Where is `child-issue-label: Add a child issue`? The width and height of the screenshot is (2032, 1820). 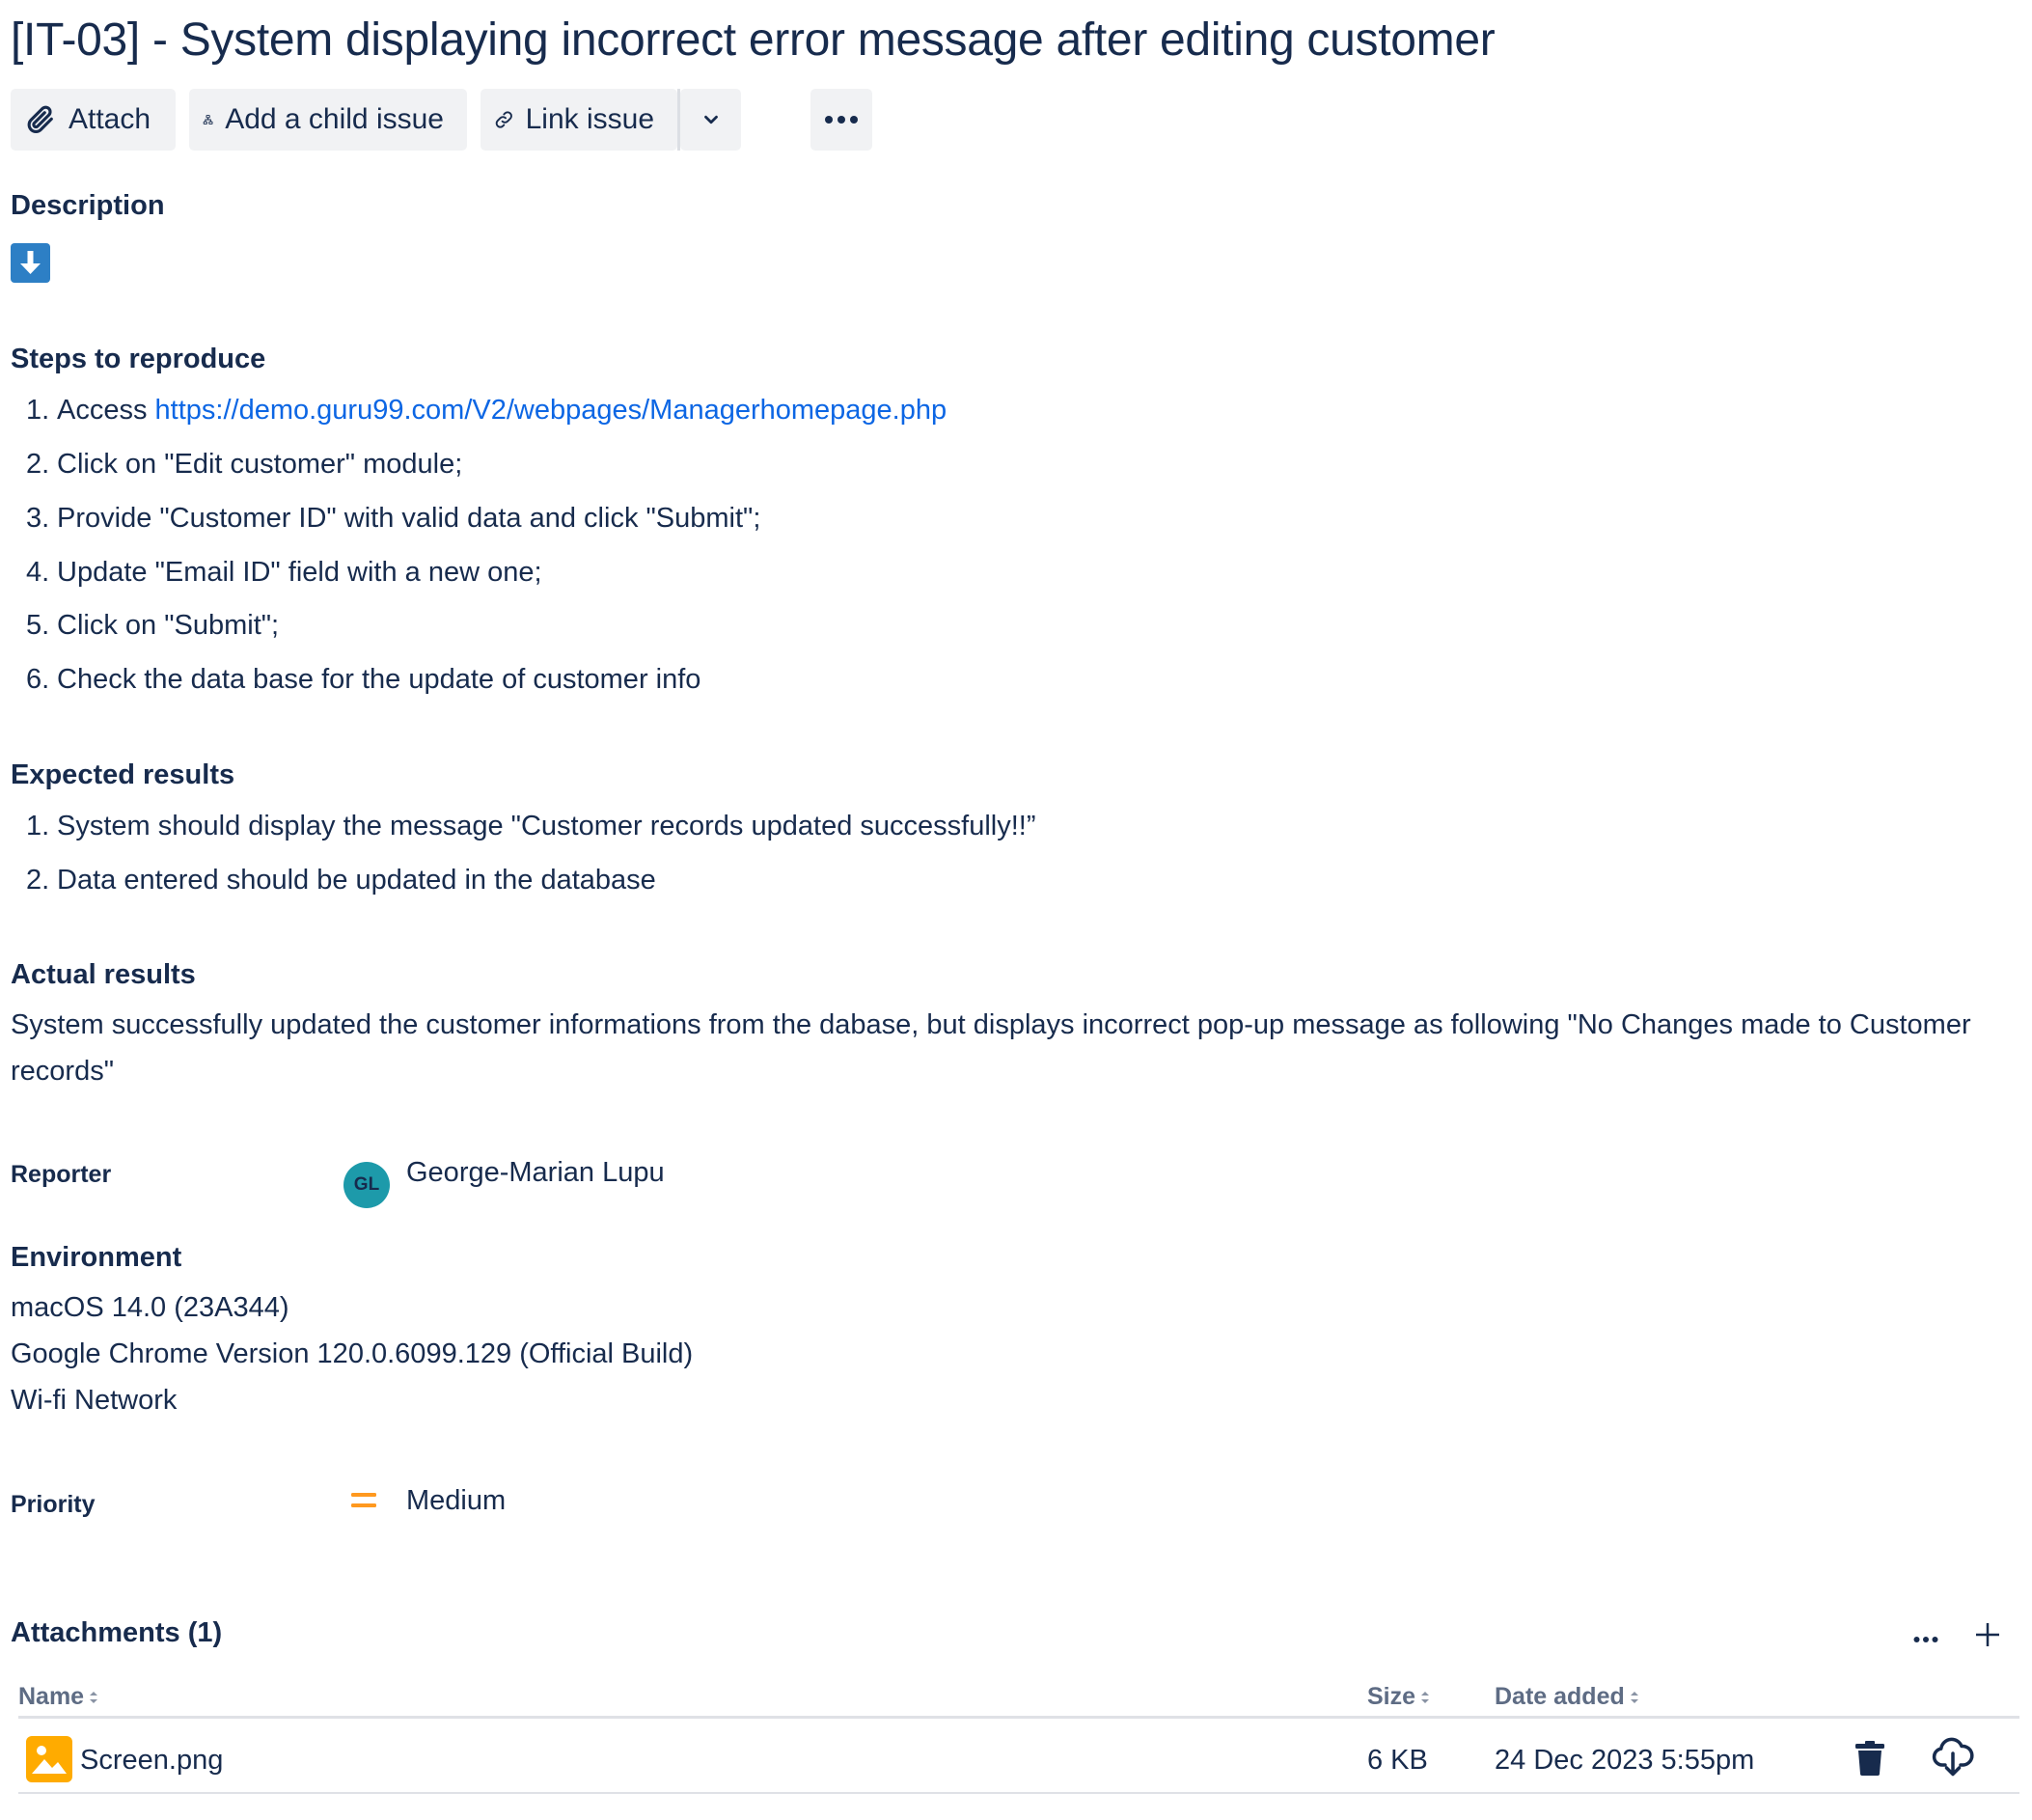
child-issue-label: Add a child issue is located at coordinates (334, 119).